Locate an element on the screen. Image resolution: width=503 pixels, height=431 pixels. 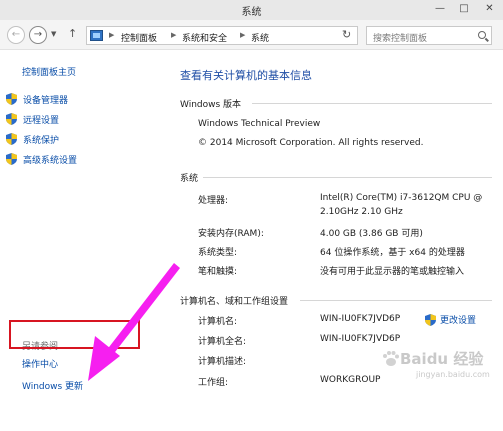
windows-update-link: Windows 更新 is located at coordinates (52, 385).